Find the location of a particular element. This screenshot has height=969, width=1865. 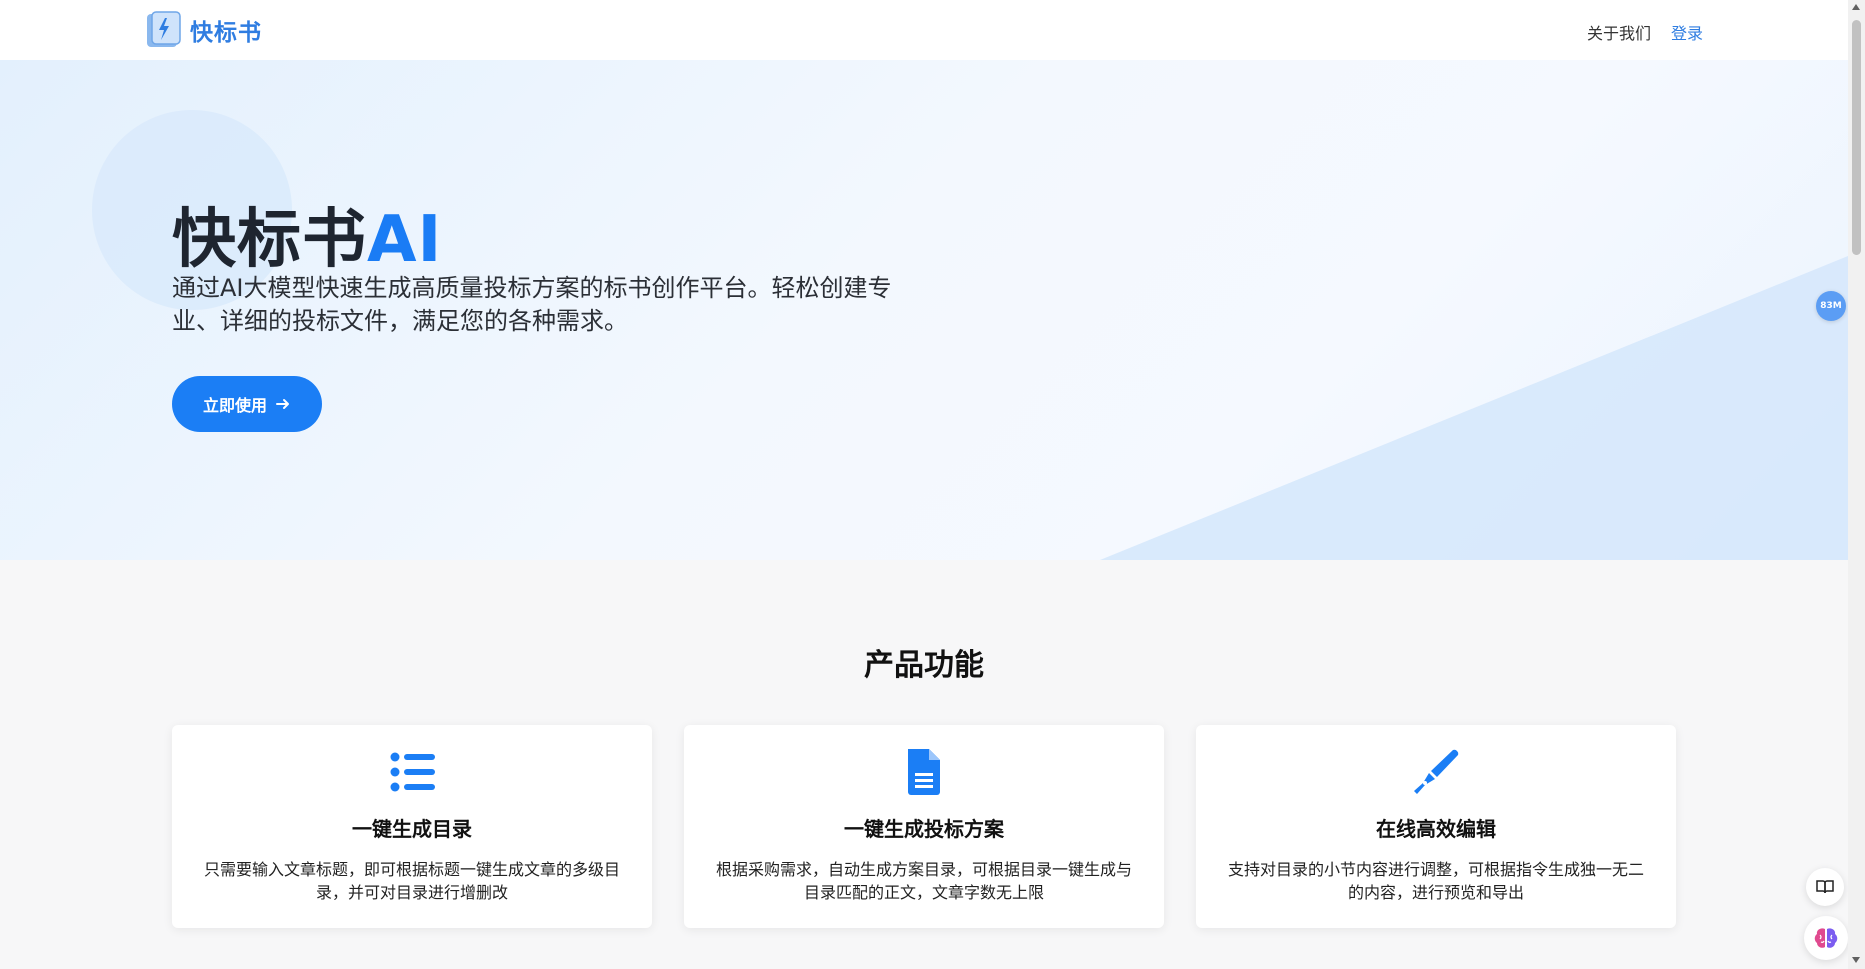

list-icon is located at coordinates (412, 772).